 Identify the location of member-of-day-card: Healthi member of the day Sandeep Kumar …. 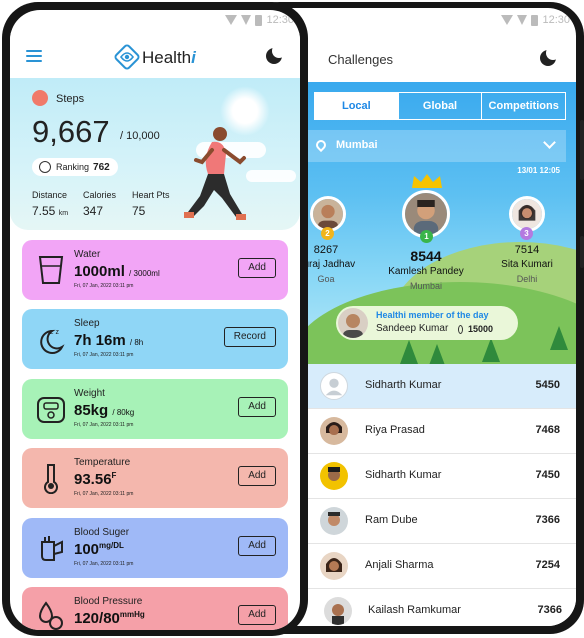
(427, 323).